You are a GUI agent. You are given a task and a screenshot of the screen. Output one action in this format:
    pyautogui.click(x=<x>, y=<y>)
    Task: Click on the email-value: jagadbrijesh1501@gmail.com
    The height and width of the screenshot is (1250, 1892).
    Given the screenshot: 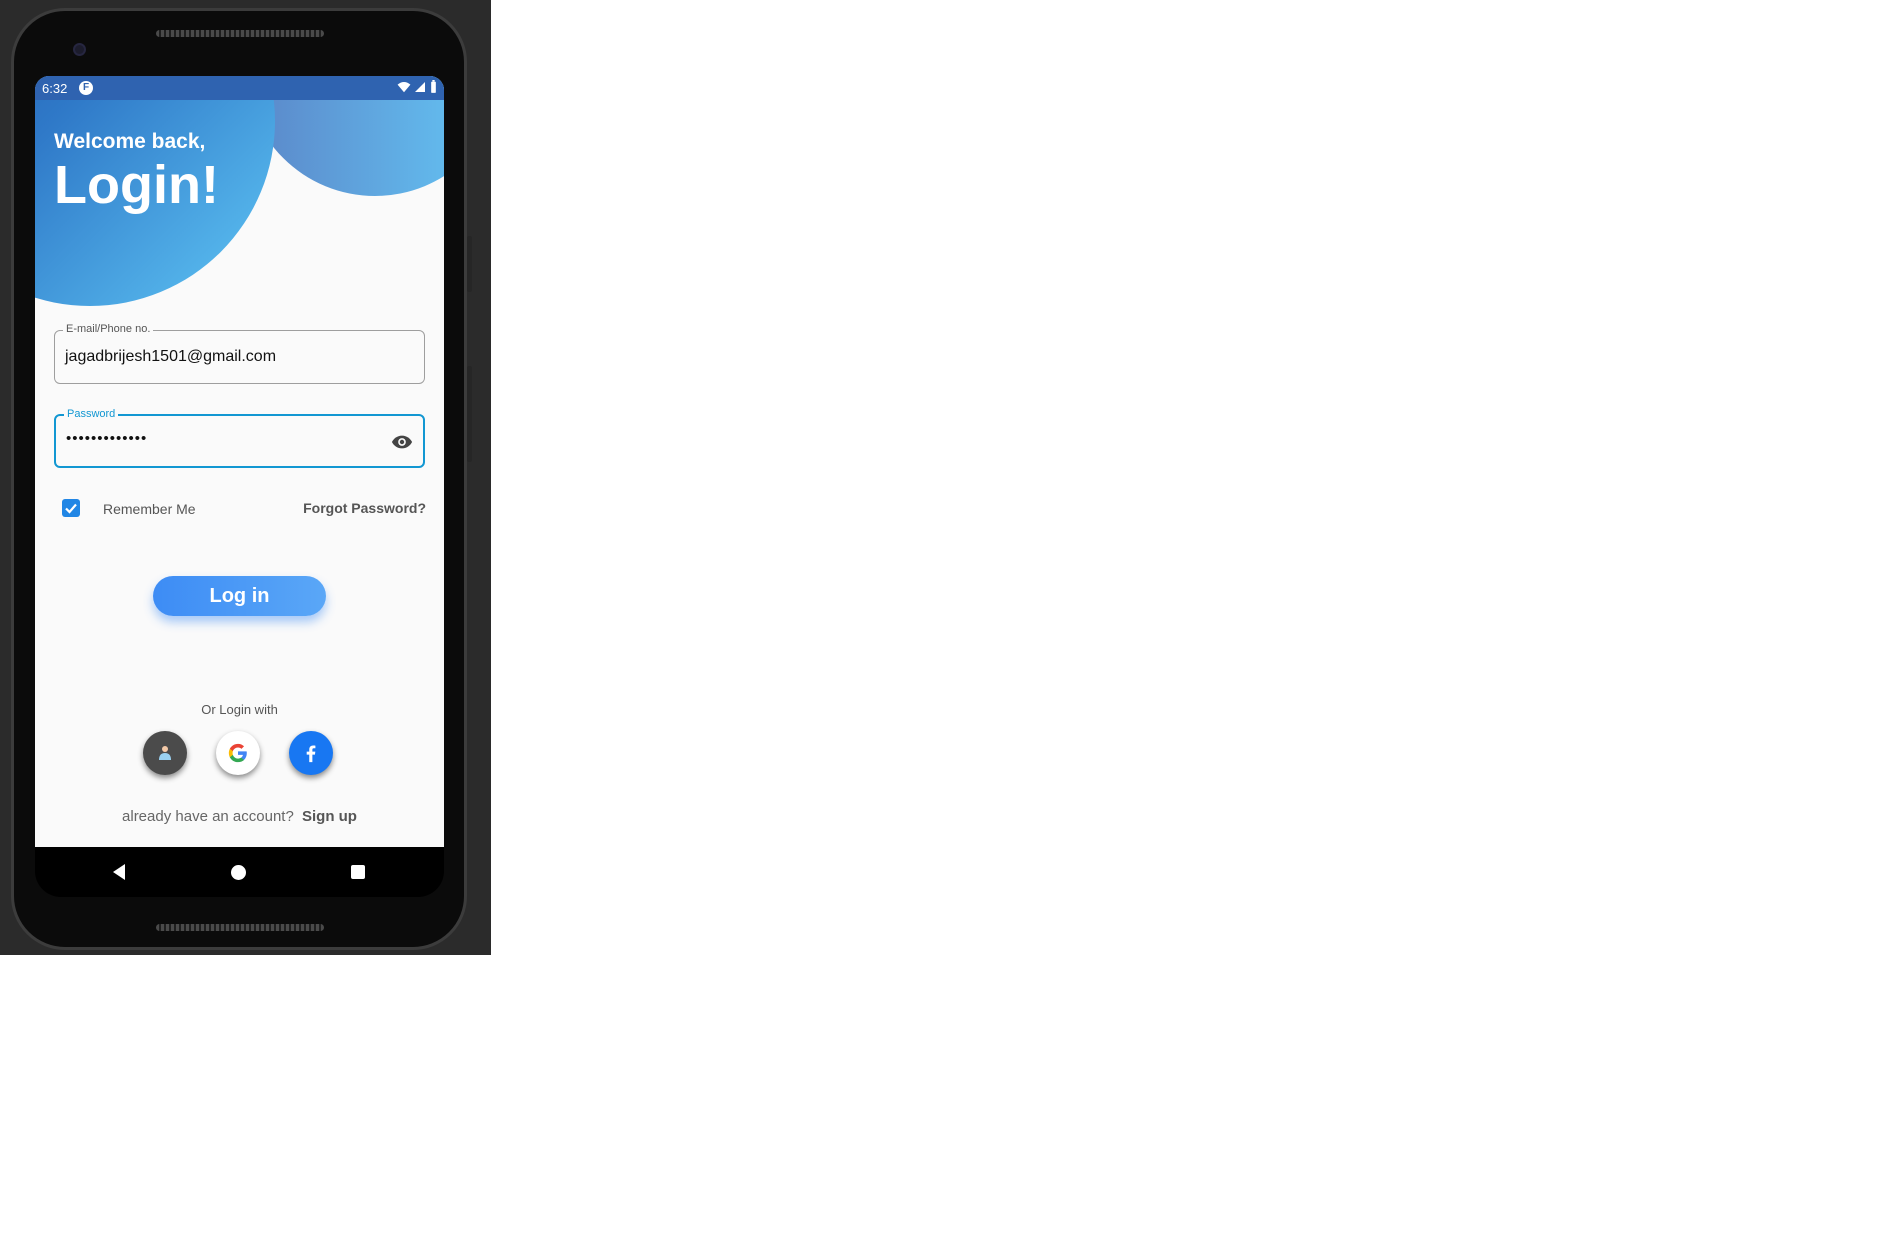 What is the action you would take?
    pyautogui.click(x=170, y=357)
    